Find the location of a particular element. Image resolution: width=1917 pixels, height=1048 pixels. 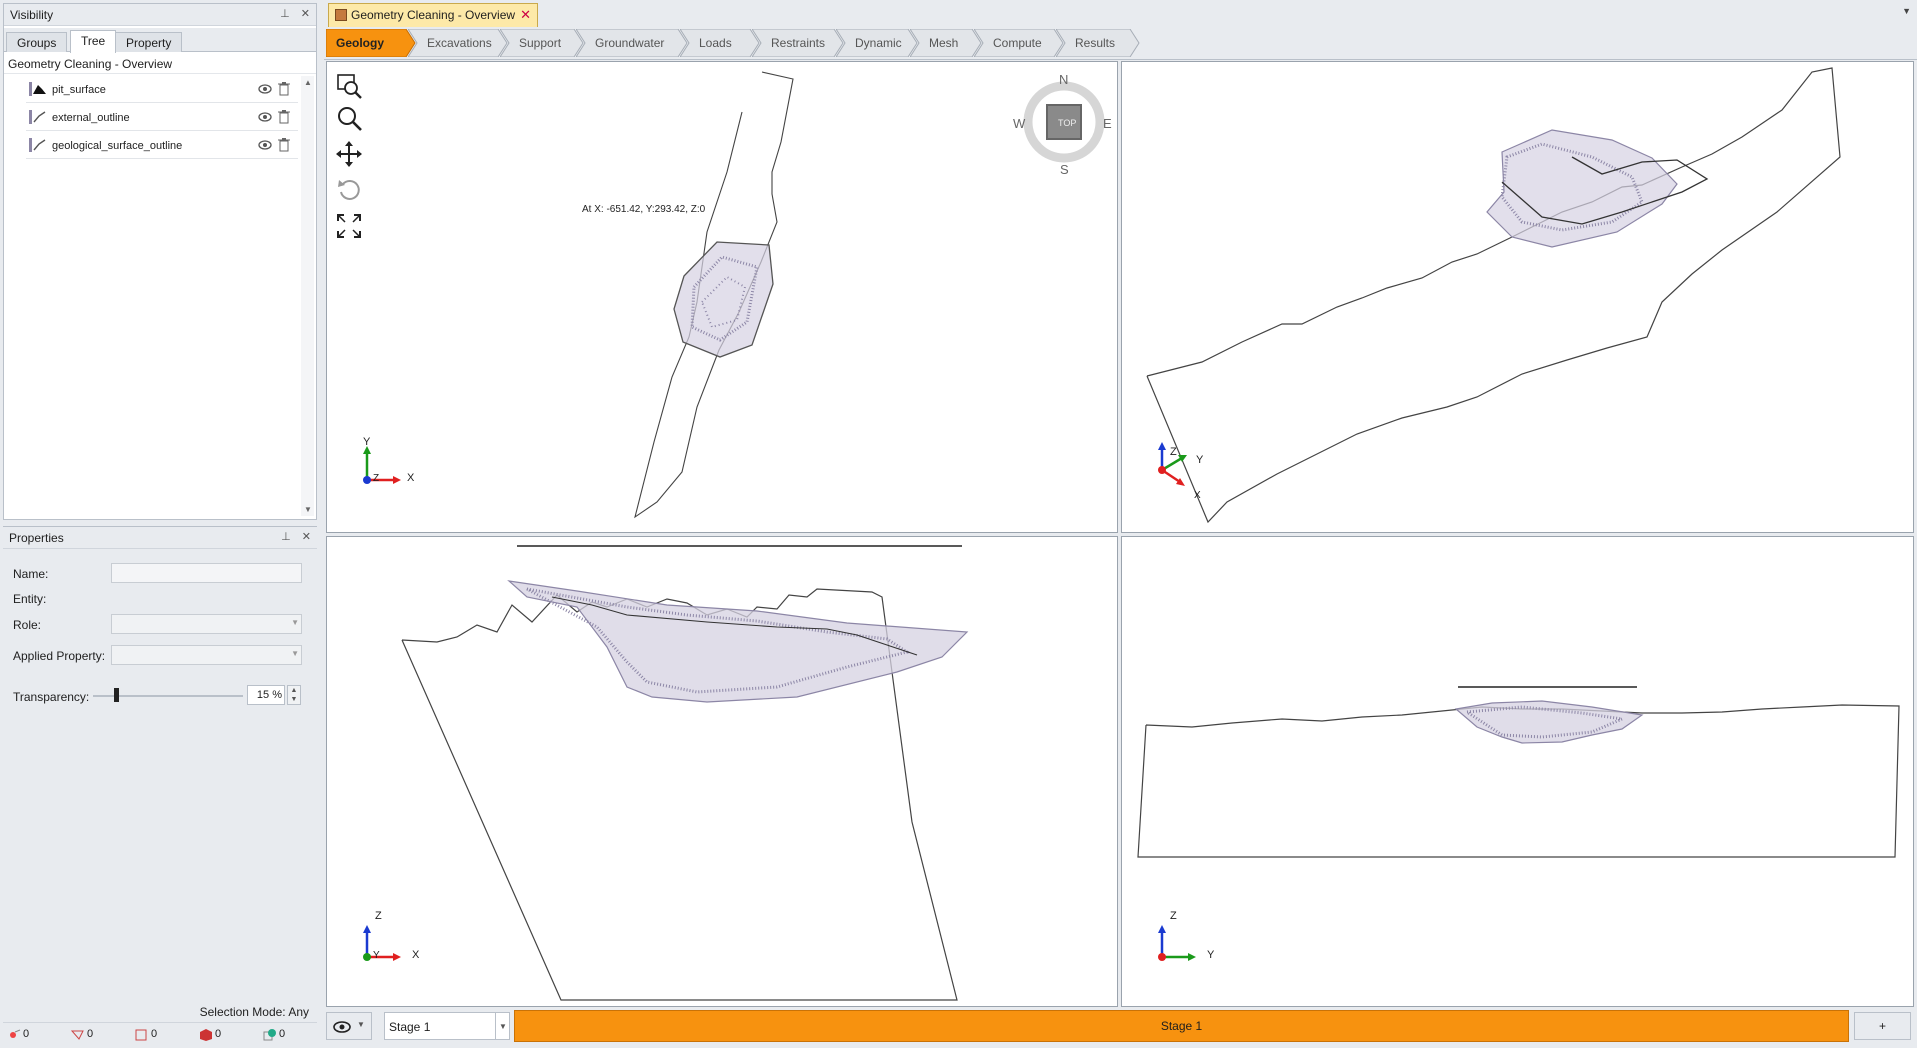

document-tab-title: Geometry Cleaning - Overview is located at coordinates (433, 15).